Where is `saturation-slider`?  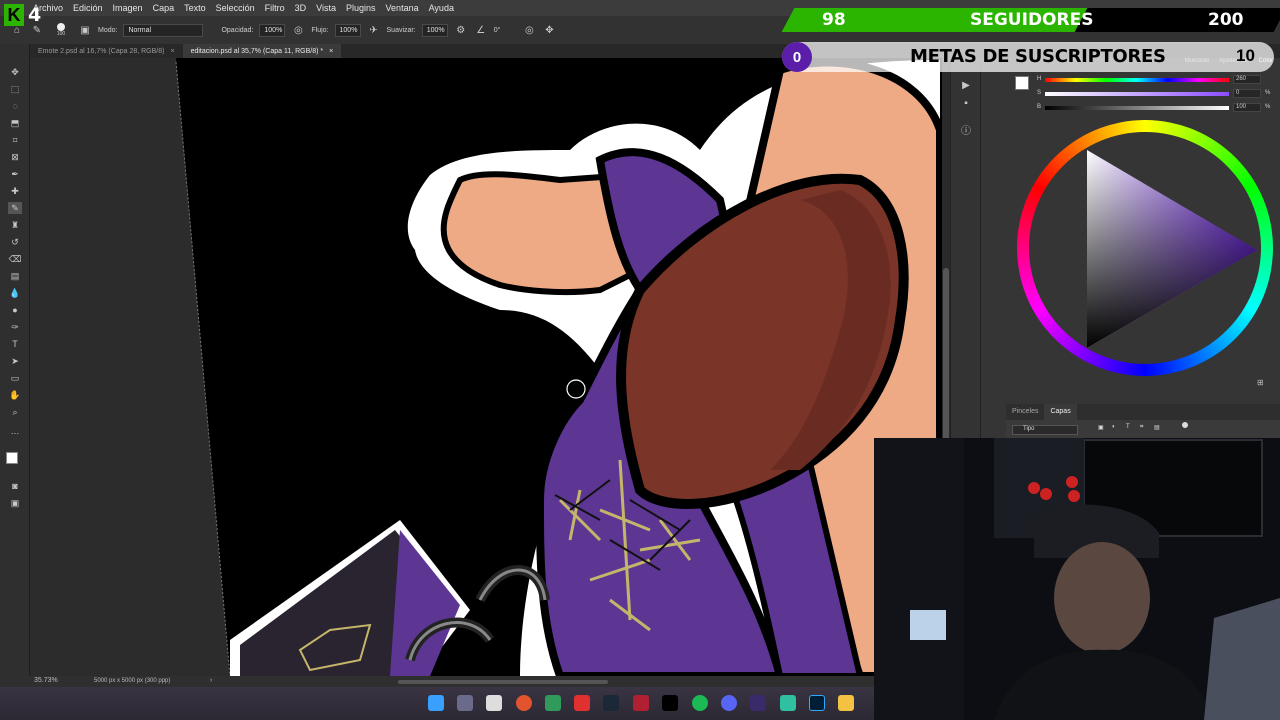 saturation-slider is located at coordinates (1137, 94).